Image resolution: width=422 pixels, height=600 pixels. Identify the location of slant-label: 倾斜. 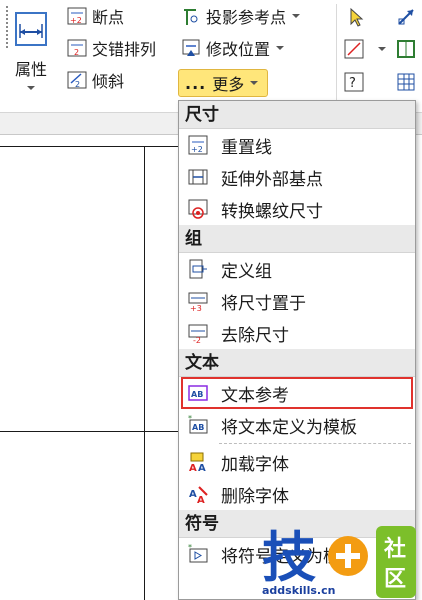
(108, 81).